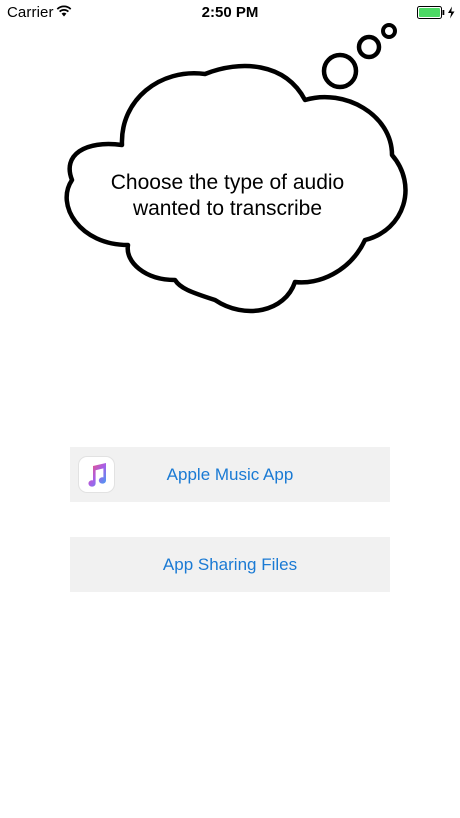 Image resolution: width=460 pixels, height=818 pixels. I want to click on prompt-line-2: wanted to transcribe, so click(227, 208).